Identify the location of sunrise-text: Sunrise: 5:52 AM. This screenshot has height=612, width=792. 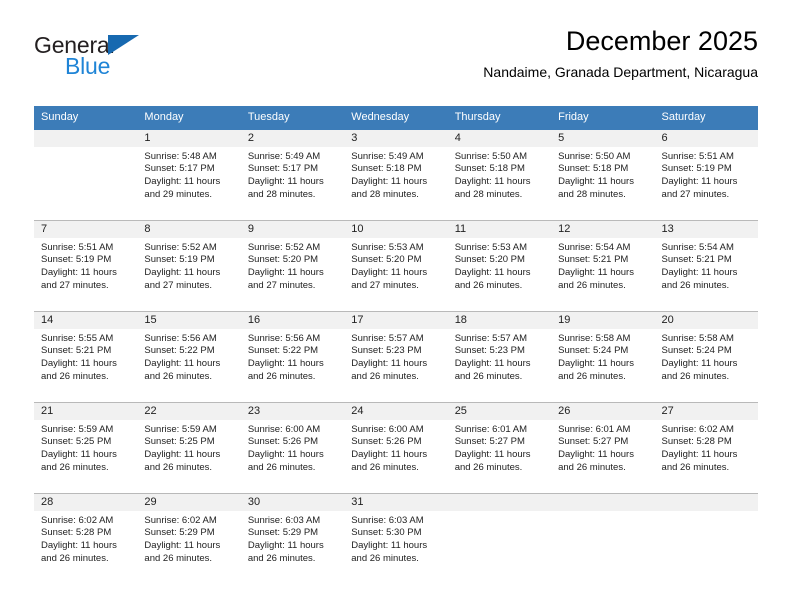
(180, 247).